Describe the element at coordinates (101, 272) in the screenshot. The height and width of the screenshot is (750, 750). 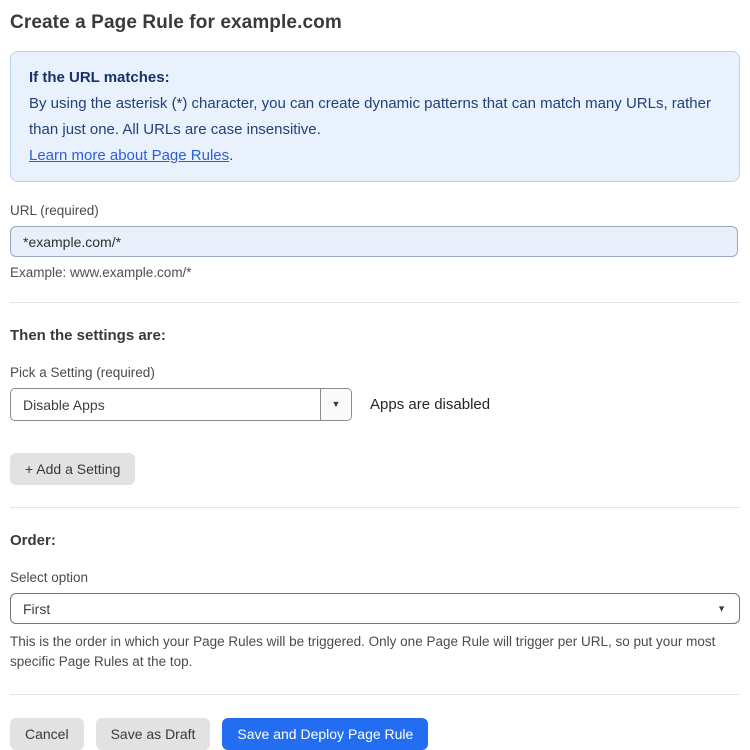
I see `url-example-helper: Example: www.example.com/*` at that location.